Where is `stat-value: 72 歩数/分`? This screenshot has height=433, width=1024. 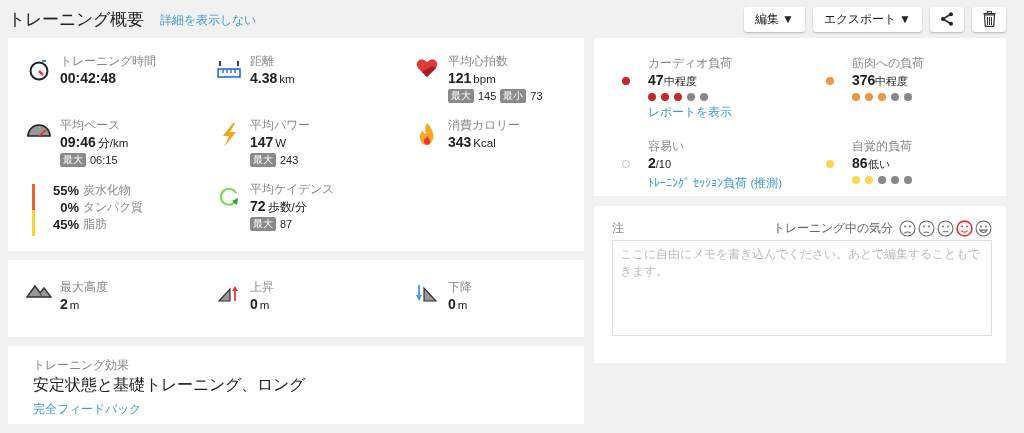 stat-value: 72 歩数/分 is located at coordinates (279, 206).